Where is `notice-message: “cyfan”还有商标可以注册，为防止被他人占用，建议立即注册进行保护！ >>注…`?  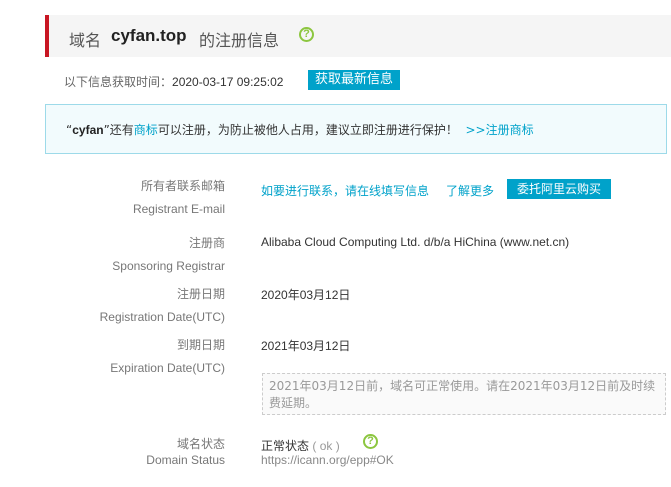 notice-message: “cyfan”还有商标可以注册，为防止被他人占用，建议立即注册进行保护！ >>注… is located at coordinates (300, 129).